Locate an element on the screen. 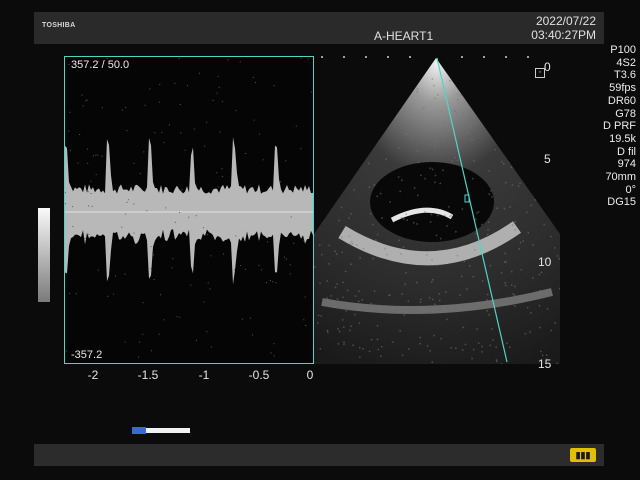 This screenshot has height=480, width=640. param-filter-value: 974 is located at coordinates (626, 164).